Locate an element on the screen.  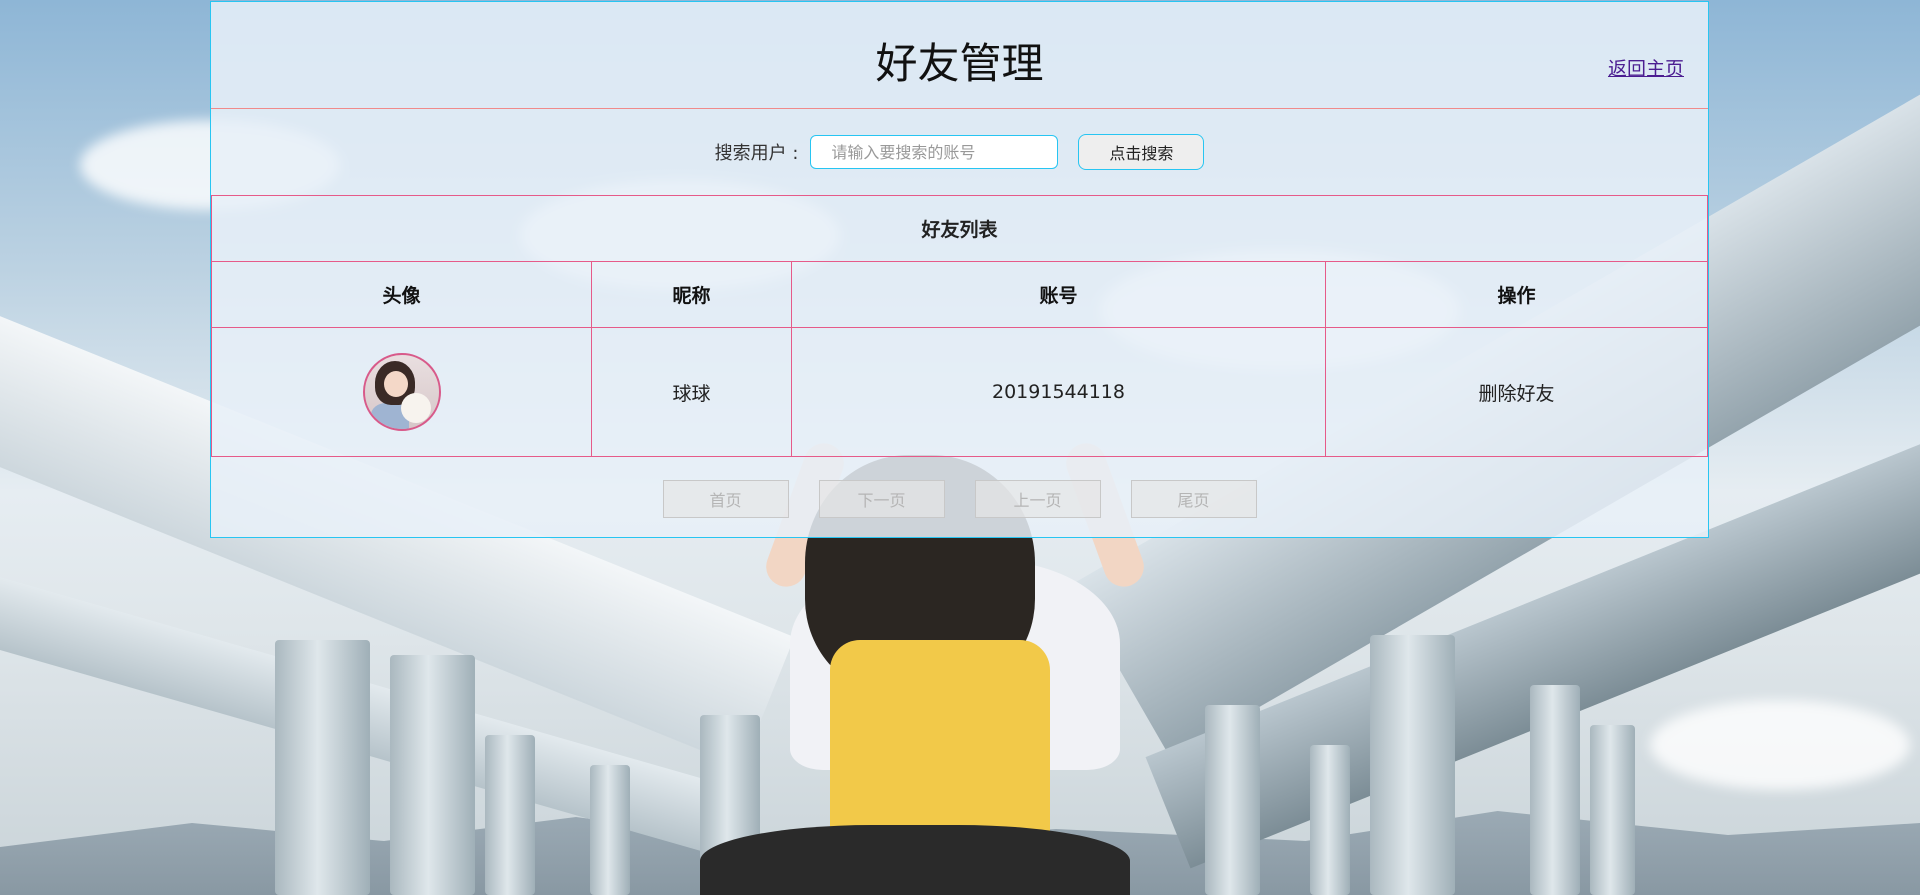
search-bar: 搜索用户 : 点击搜索 is located at coordinates (959, 152).